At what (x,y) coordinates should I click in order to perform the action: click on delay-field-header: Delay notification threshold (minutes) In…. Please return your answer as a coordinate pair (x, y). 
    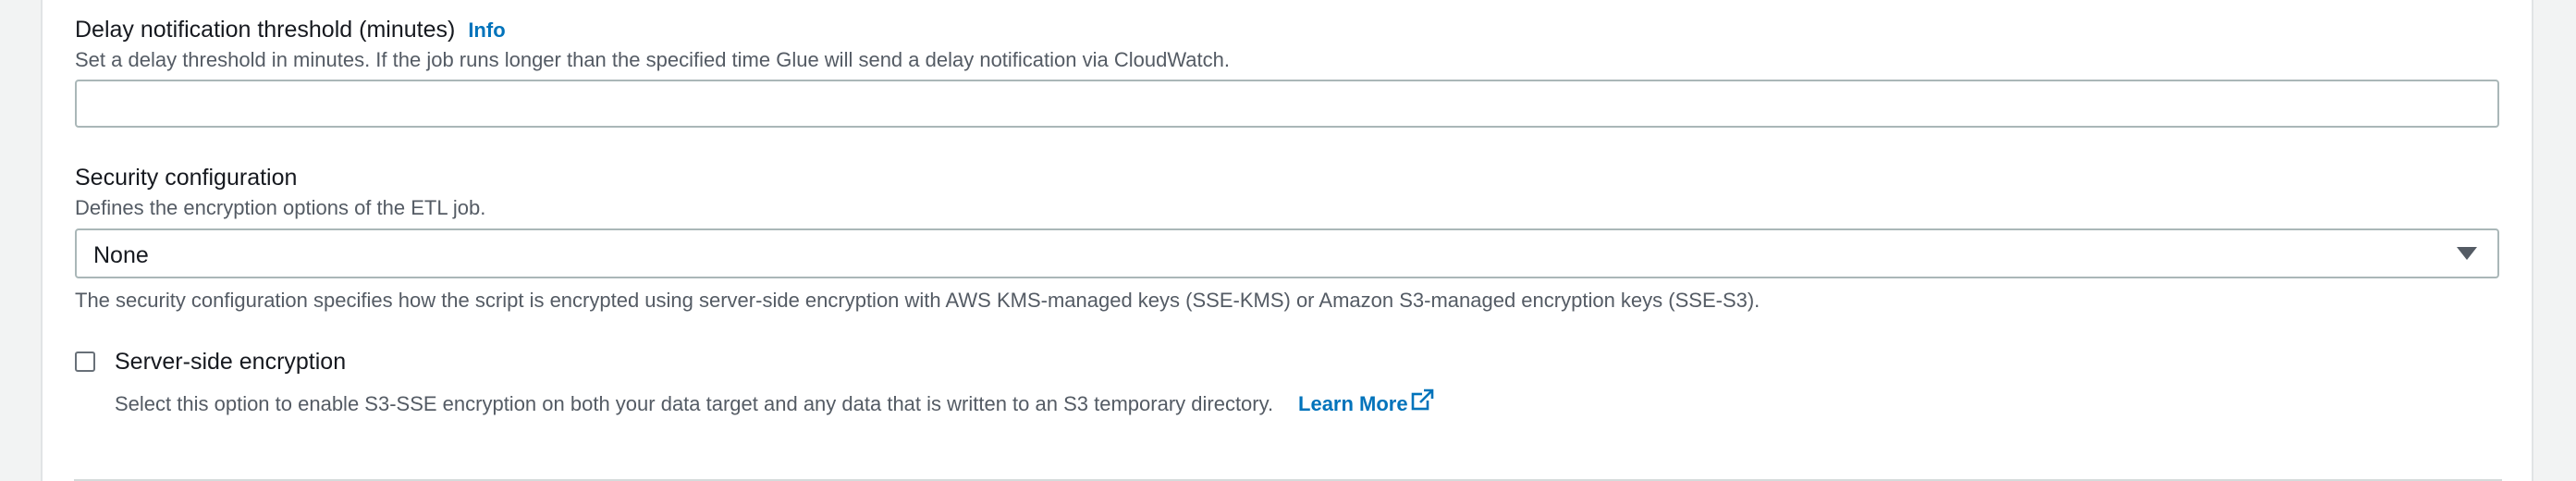
    Looking at the image, I should click on (290, 31).